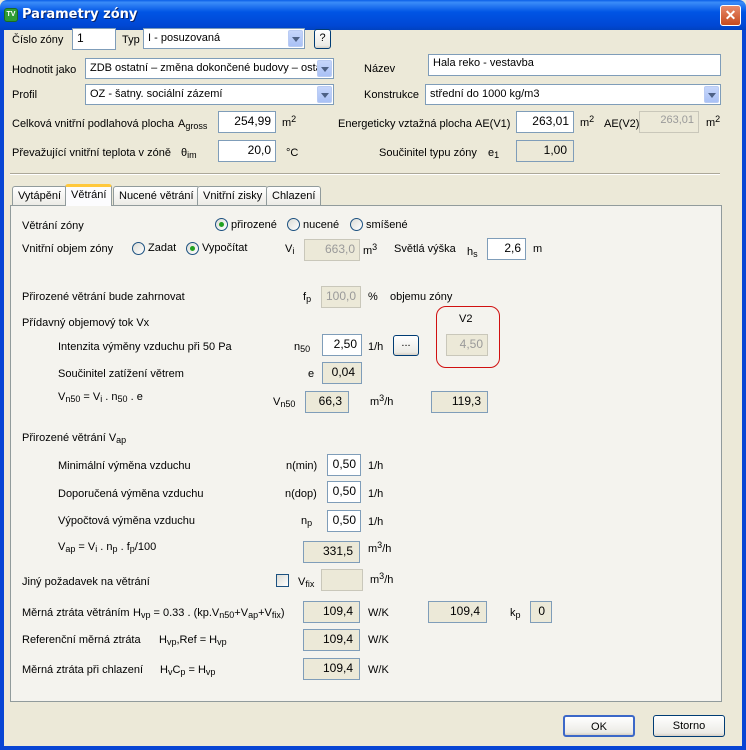  I want to click on min-input: 0,50, so click(344, 465).